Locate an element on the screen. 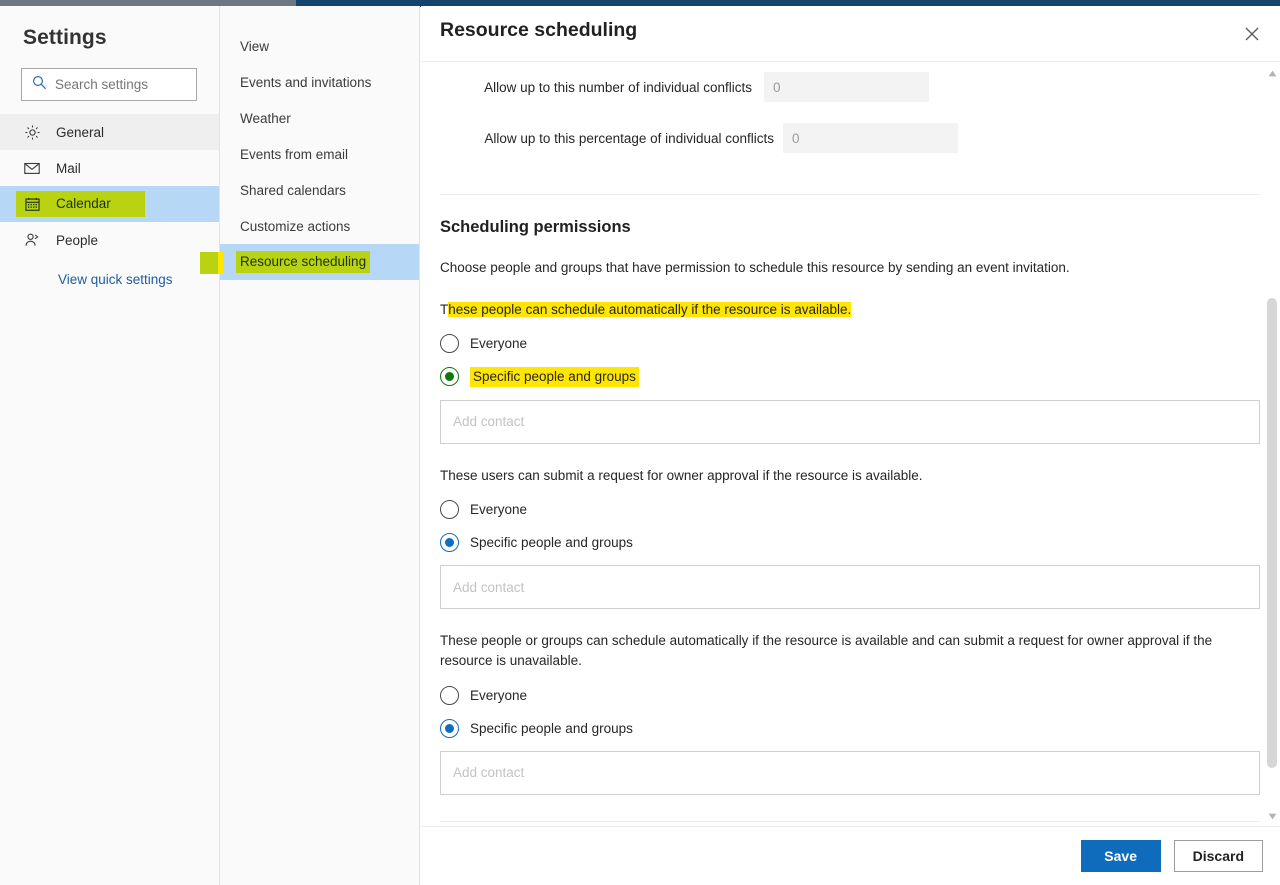 The width and height of the screenshot is (1280, 885). group-2-add-contact-box is located at coordinates (850, 587).